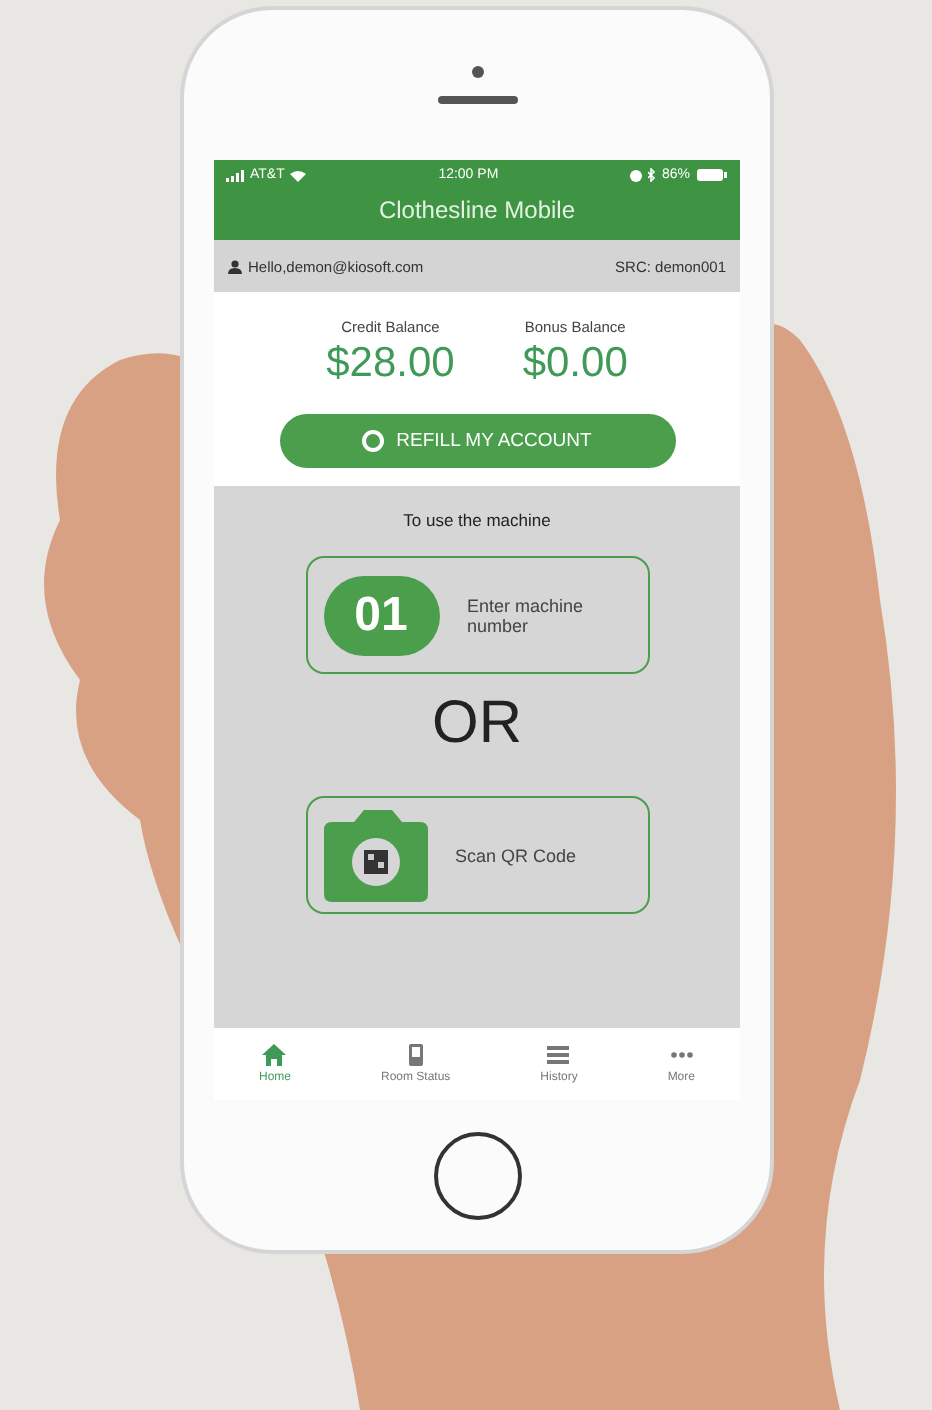 The width and height of the screenshot is (932, 1410). What do you see at coordinates (651, 175) in the screenshot?
I see `bluetooth-icon` at bounding box center [651, 175].